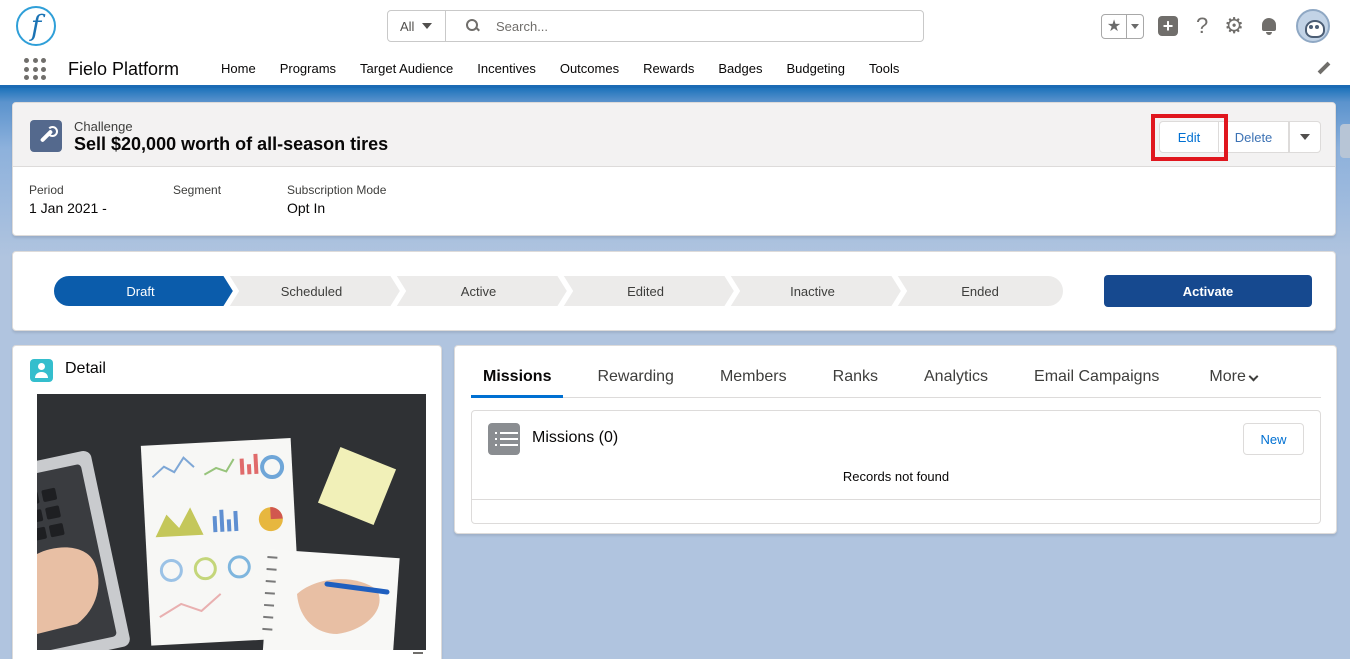 The image size is (1350, 659). What do you see at coordinates (896, 467) in the screenshot?
I see `missions-related-list: Missions (0) New Records not found` at bounding box center [896, 467].